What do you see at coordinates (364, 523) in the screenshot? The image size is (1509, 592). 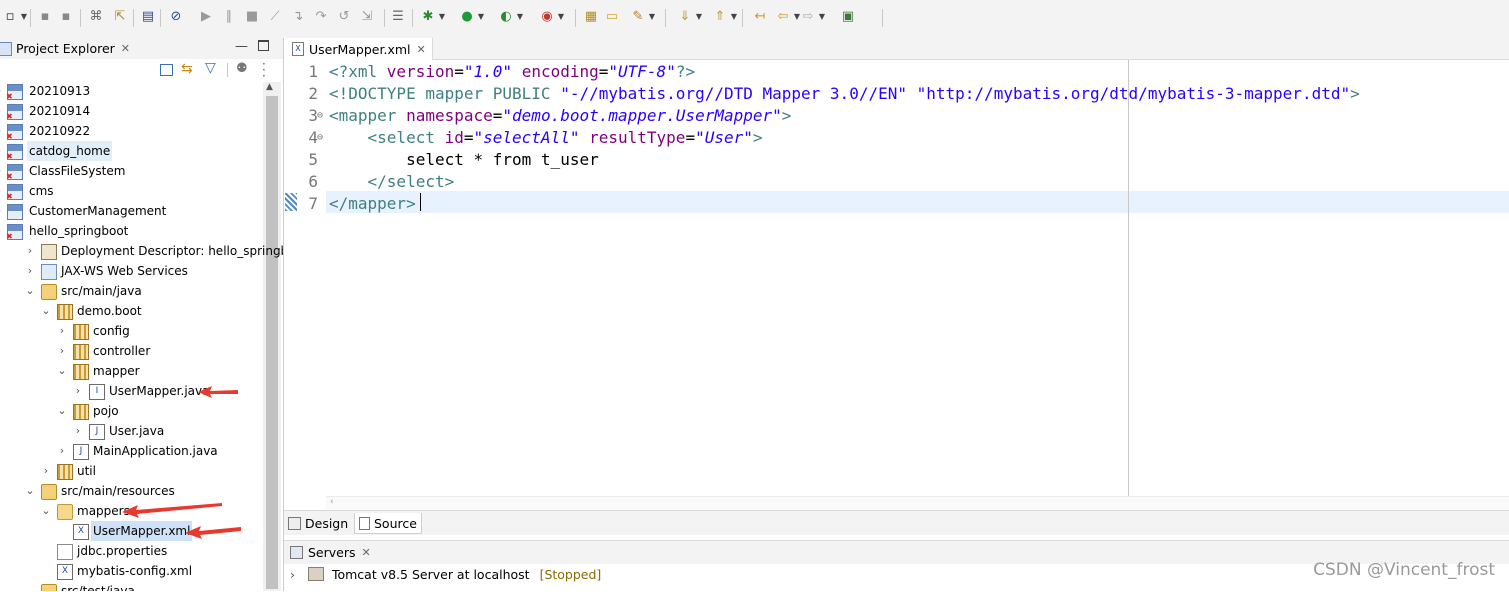 I see `source-icon` at bounding box center [364, 523].